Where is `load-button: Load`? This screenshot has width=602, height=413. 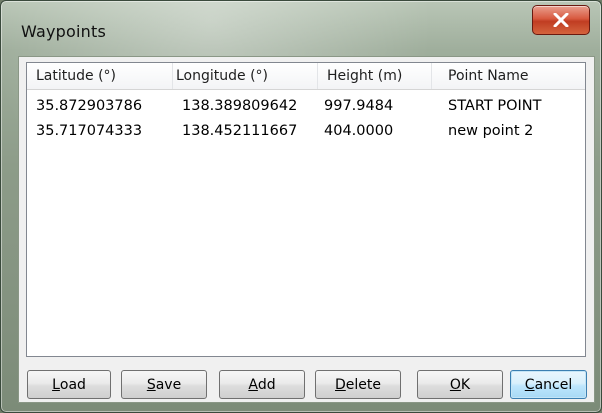
load-button: Load is located at coordinates (69, 384).